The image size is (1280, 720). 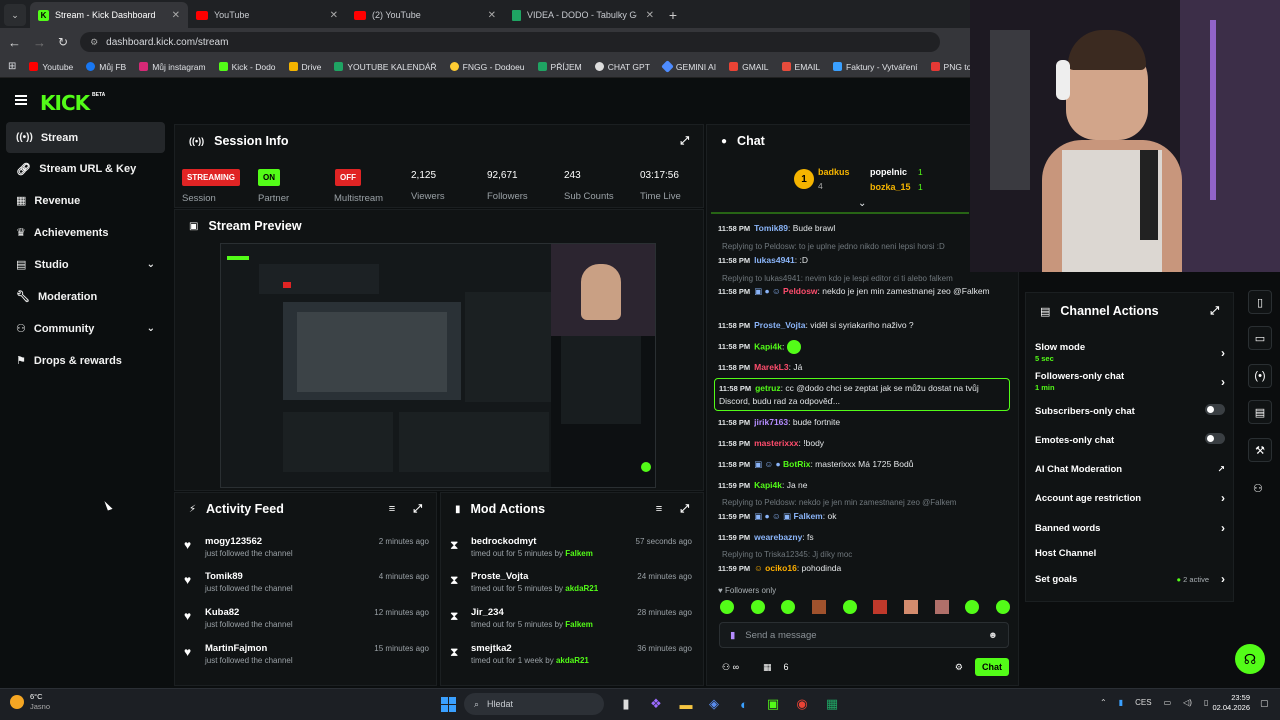 What do you see at coordinates (1250, 659) in the screenshot?
I see `support-button: ☊` at bounding box center [1250, 659].